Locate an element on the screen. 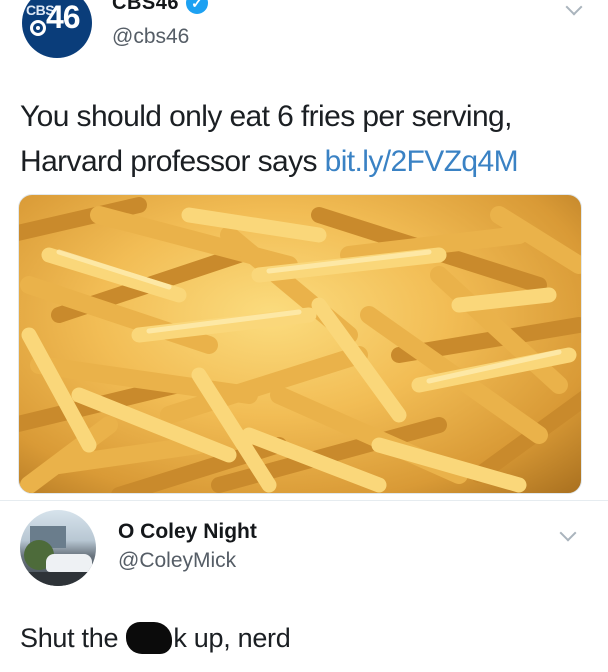 This screenshot has height=672, width=608. avatar-number-text: 46 is located at coordinates (63, 17).